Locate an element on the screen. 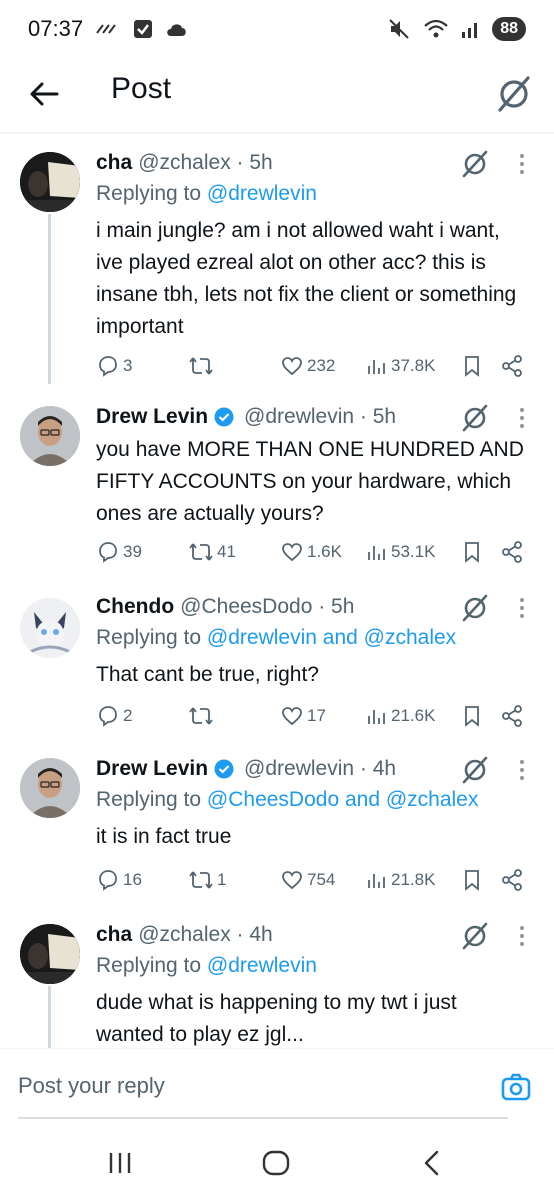  back-button is located at coordinates (44, 94).